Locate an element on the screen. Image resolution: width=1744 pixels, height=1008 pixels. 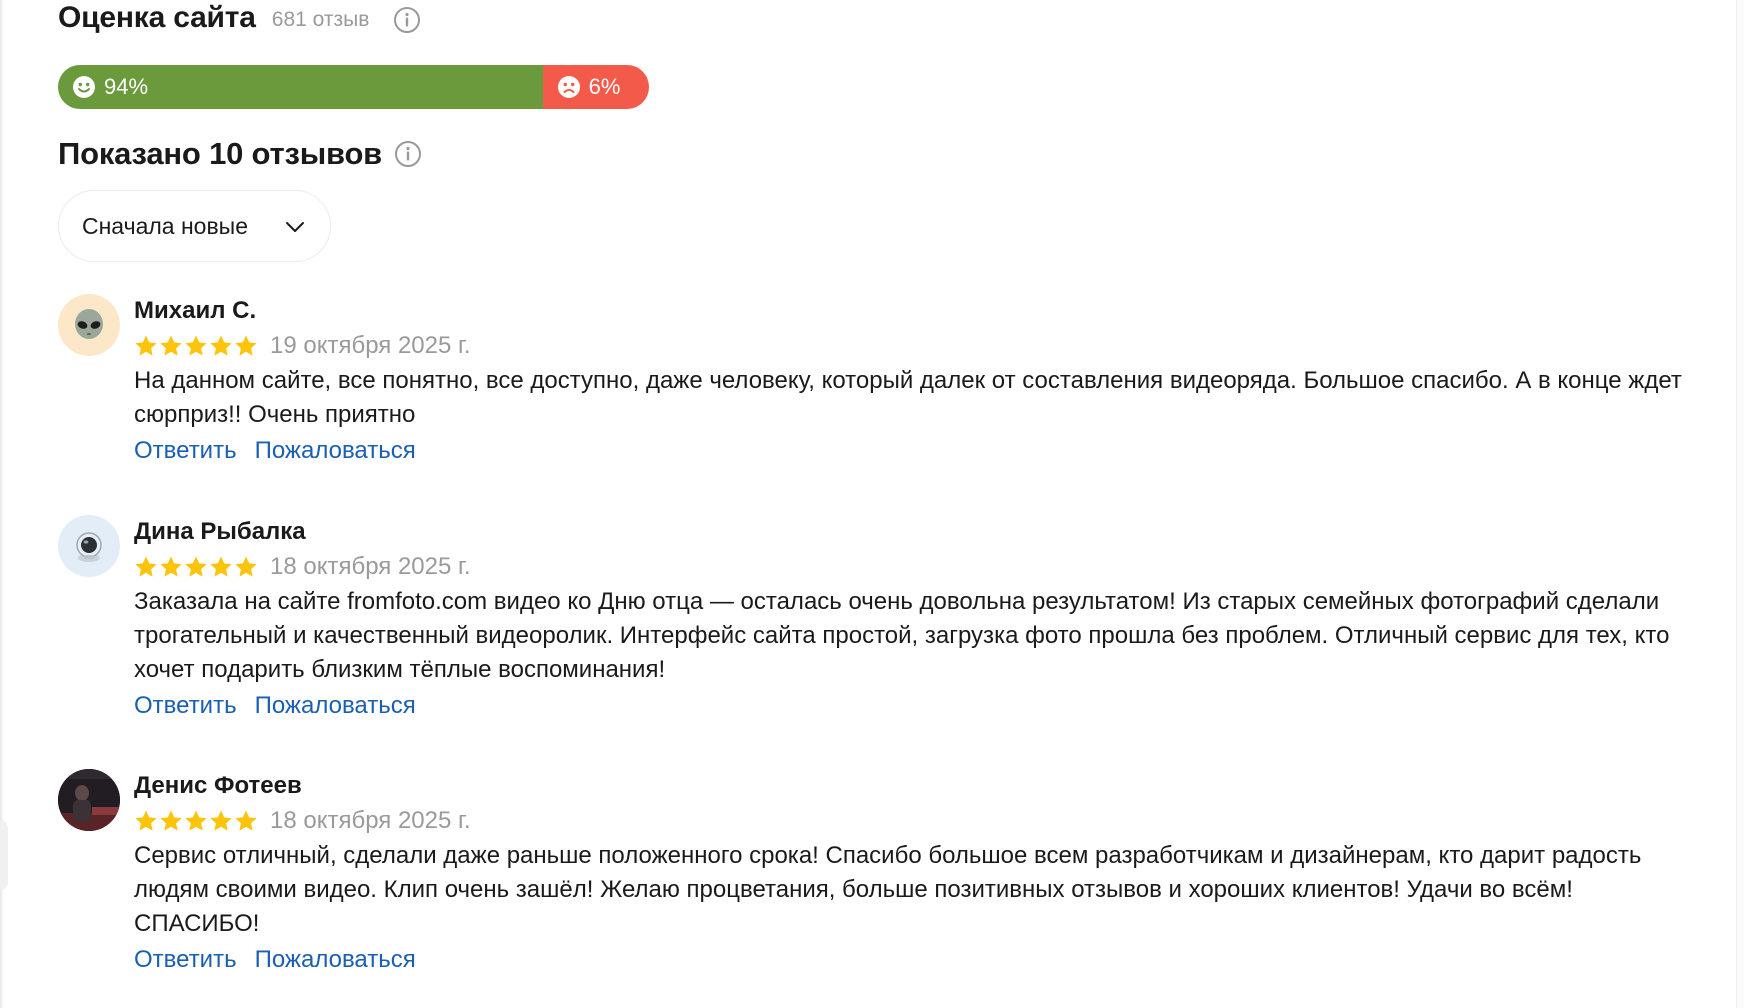
rating-header: Оценка сайта 681 отзыв is located at coordinates (239, 19).